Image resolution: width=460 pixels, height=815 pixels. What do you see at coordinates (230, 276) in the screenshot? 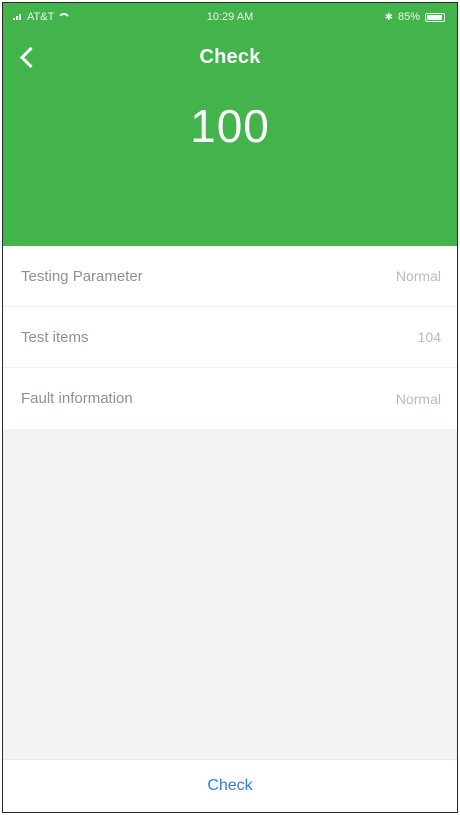
I see `list-item-testing-parameter: Testing Parameter Normal` at bounding box center [230, 276].